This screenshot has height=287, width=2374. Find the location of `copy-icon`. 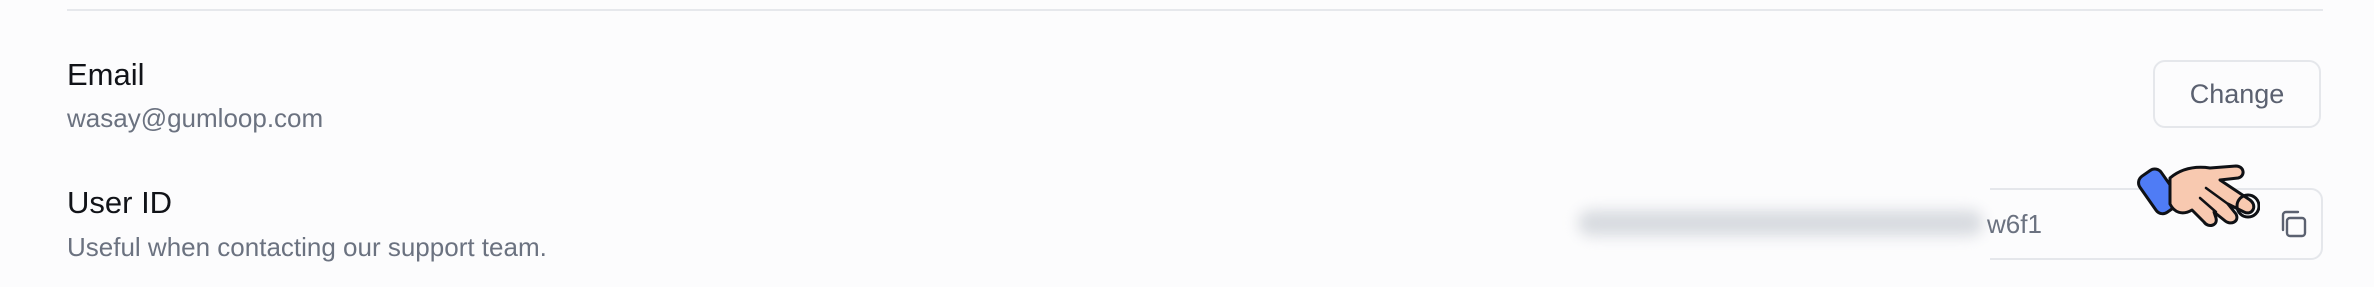

copy-icon is located at coordinates (2293, 224).